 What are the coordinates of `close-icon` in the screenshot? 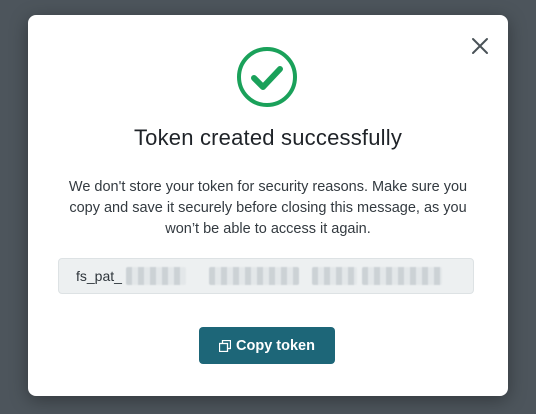 It's located at (480, 46).